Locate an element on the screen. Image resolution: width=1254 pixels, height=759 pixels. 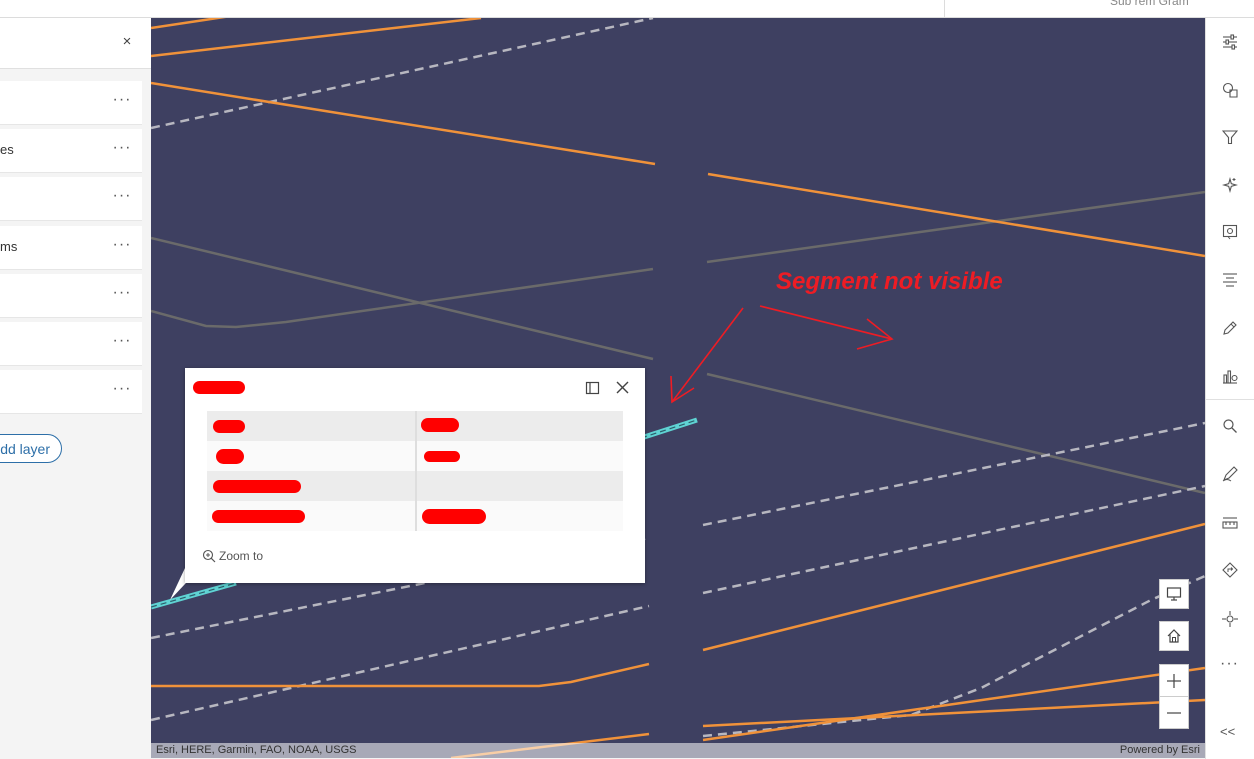
add-layer-button: dd layer is located at coordinates (31, 448).